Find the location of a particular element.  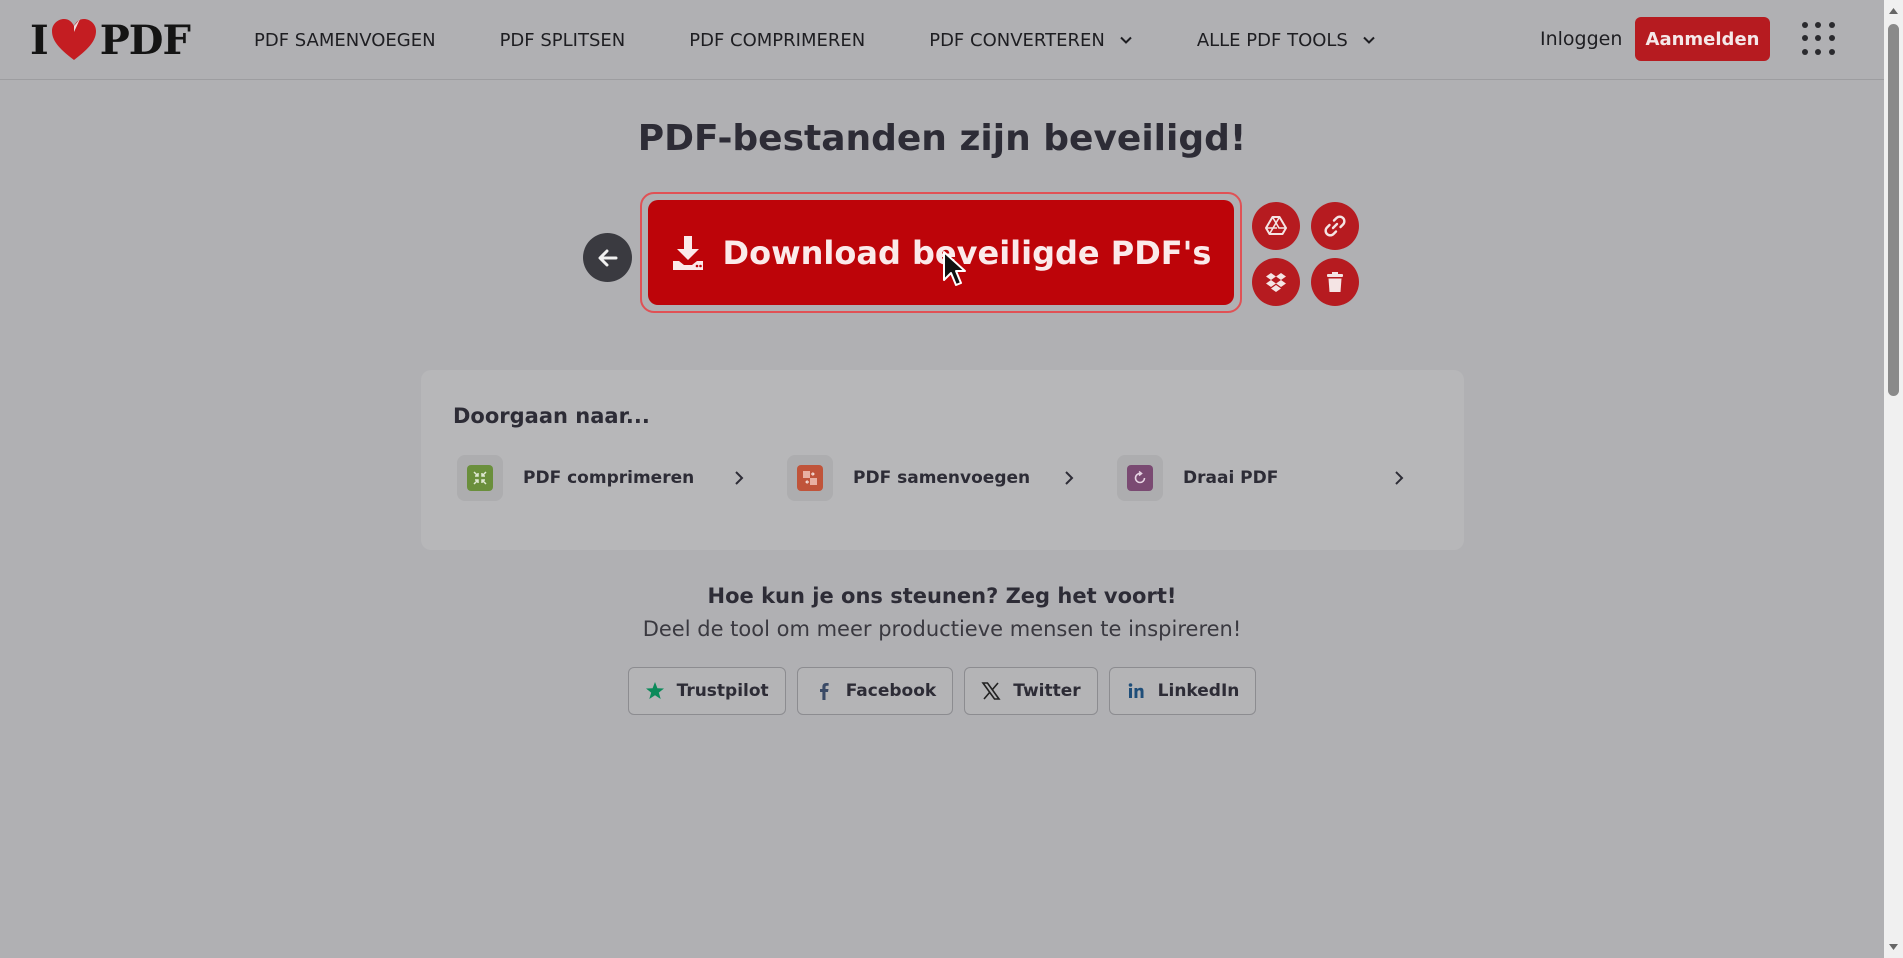

heart-icon is located at coordinates (73, 39).